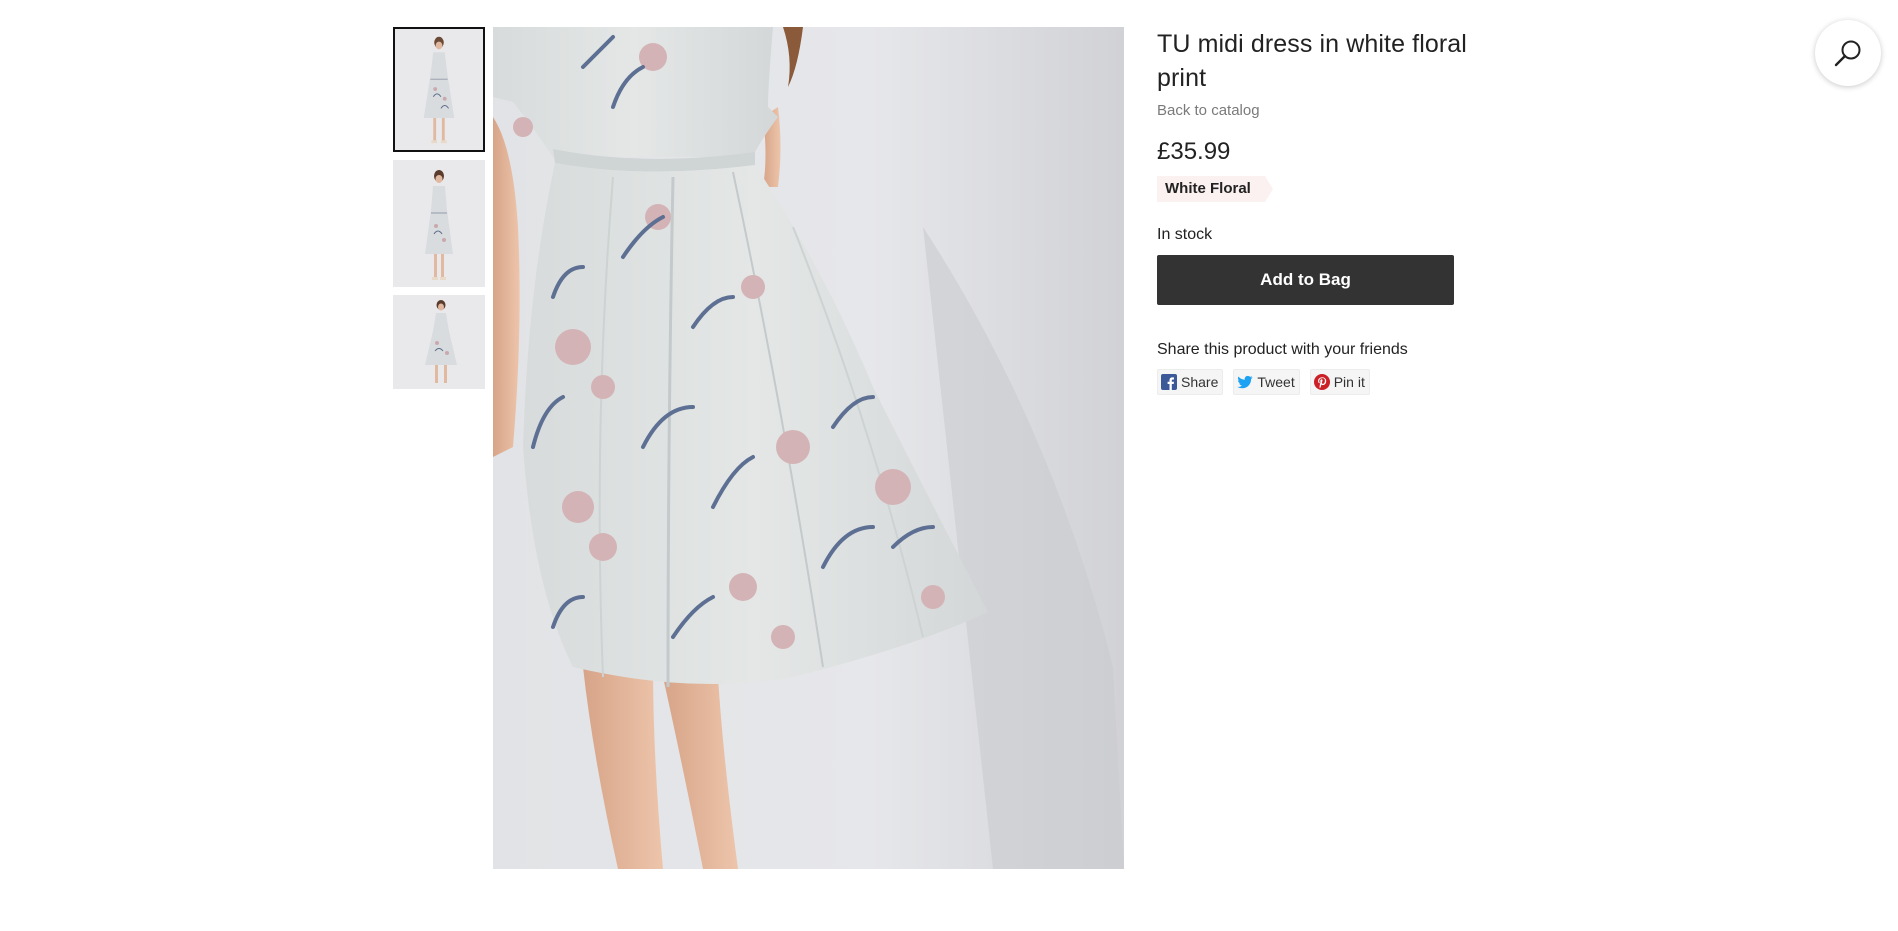  Describe the element at coordinates (439, 223) in the screenshot. I see `thumbnail-dress-side` at that location.